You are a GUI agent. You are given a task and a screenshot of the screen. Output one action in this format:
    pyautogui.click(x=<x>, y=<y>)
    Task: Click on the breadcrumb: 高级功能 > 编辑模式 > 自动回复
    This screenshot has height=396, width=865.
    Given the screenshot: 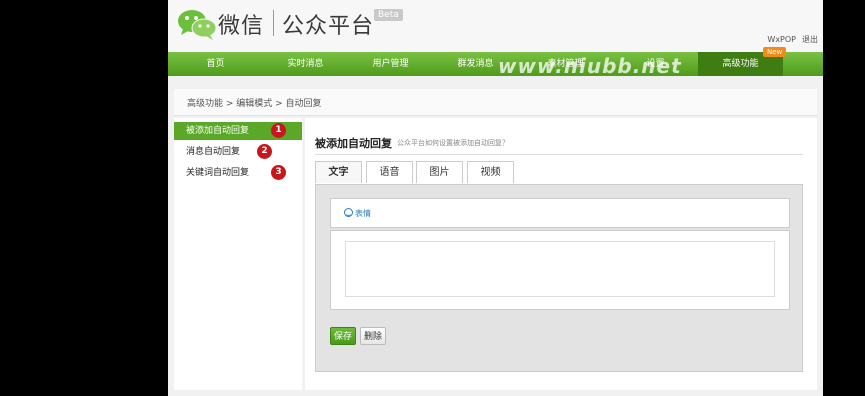 What is the action you would take?
    pyautogui.click(x=254, y=104)
    